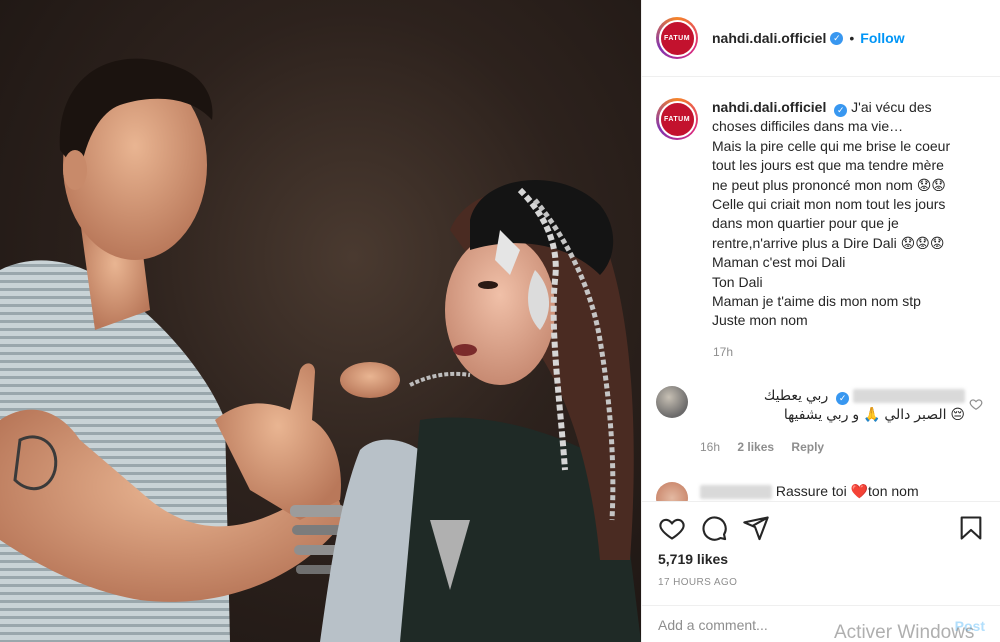 The width and height of the screenshot is (1000, 642). I want to click on avatar-label: FATUM, so click(677, 38).